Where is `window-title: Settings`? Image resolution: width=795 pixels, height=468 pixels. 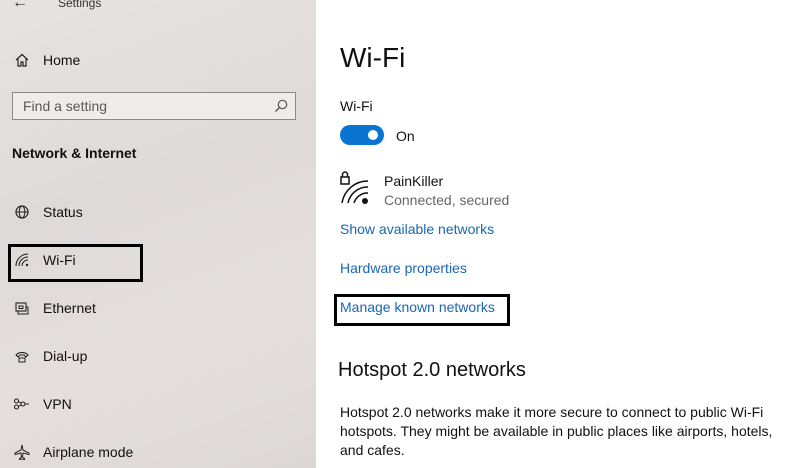 window-title: Settings is located at coordinates (80, 5).